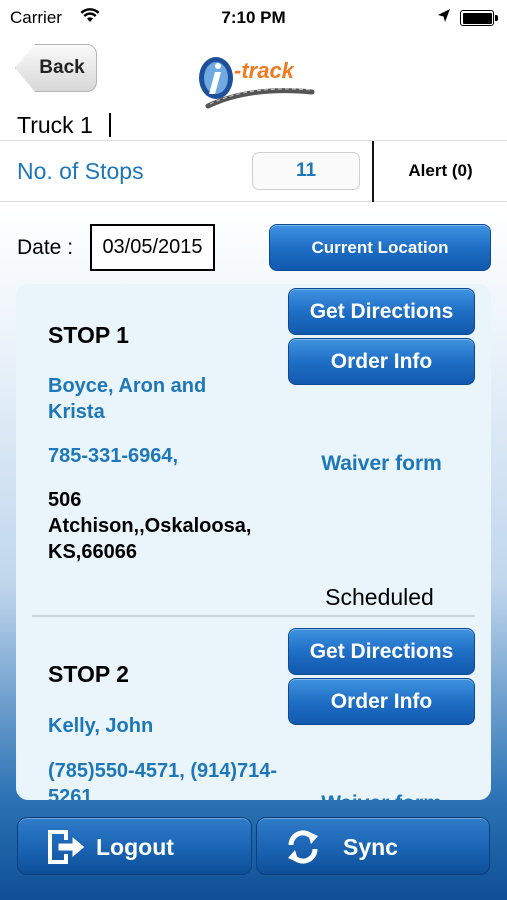 The width and height of the screenshot is (507, 900). What do you see at coordinates (80, 171) in the screenshot?
I see `stops-count-label: No. of Stops` at bounding box center [80, 171].